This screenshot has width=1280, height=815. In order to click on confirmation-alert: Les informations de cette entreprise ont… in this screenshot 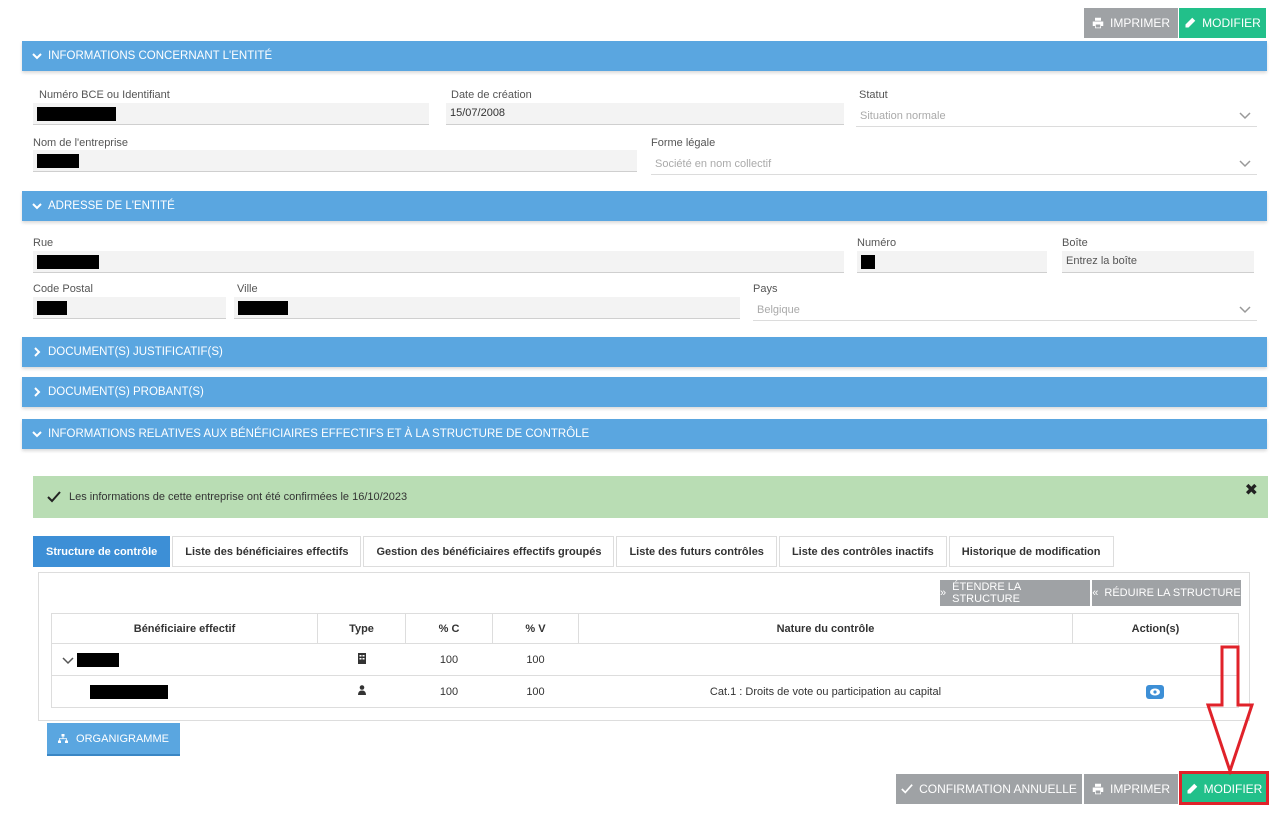, I will do `click(650, 497)`.